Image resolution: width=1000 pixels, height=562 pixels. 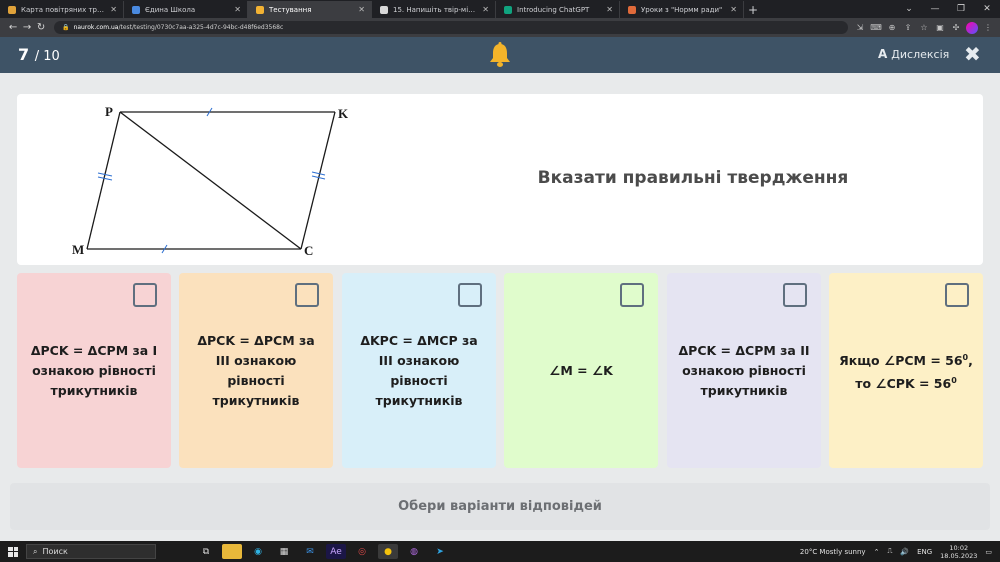 I want to click on tab-title: Introducing ChatGPT, so click(x=553, y=9).